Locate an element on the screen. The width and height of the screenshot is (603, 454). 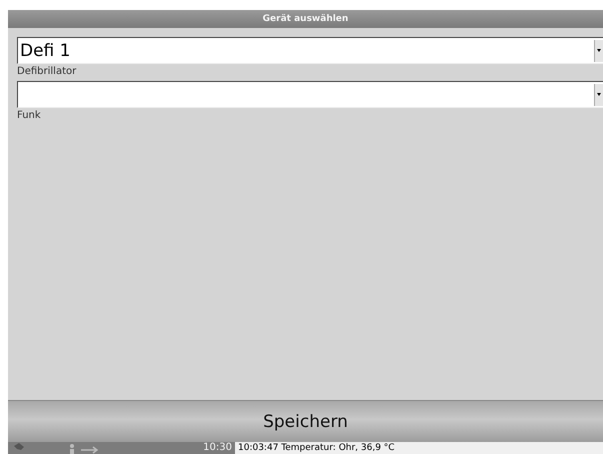
dropdown-field is located at coordinates (310, 94).